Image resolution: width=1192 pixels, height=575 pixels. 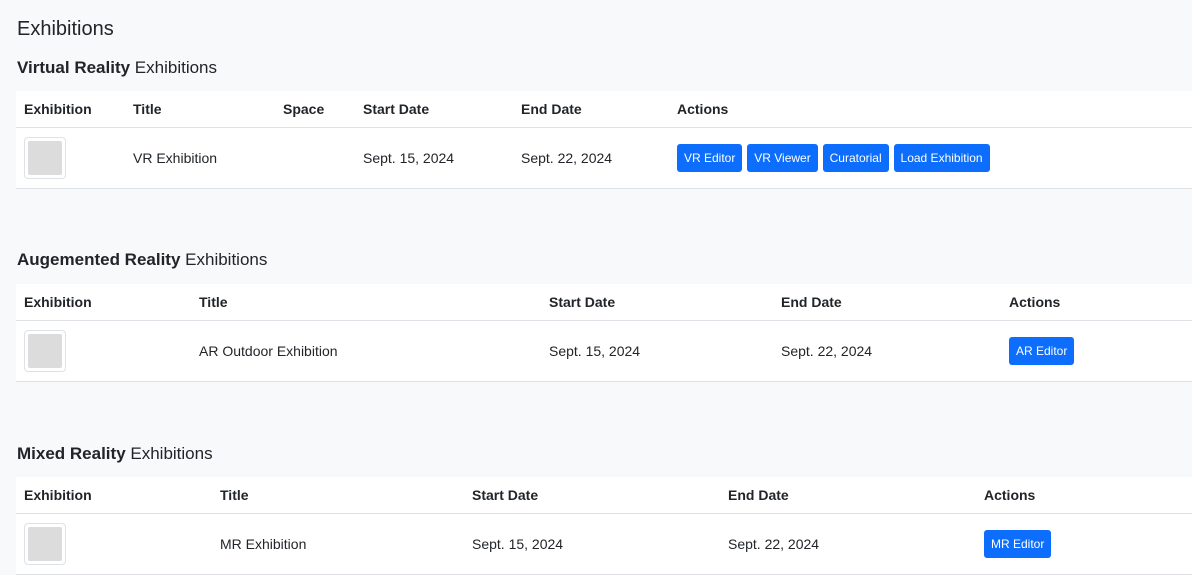 I want to click on ar-editor-button: AR Editor, so click(x=1042, y=351).